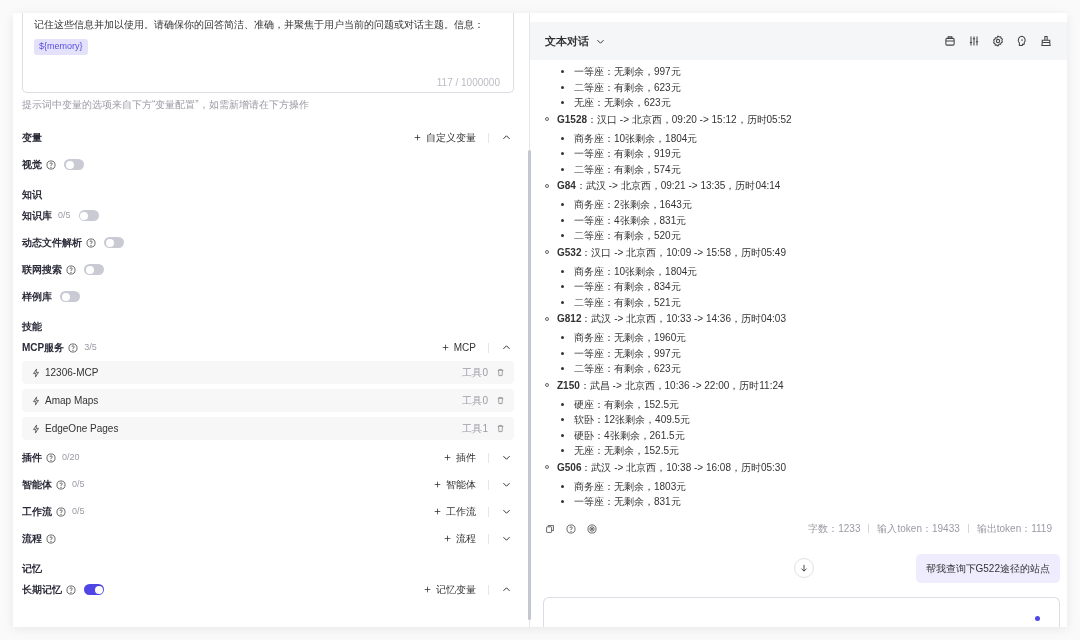 The image size is (1080, 640). Describe the element at coordinates (998, 41) in the screenshot. I see `settings-icon` at that location.